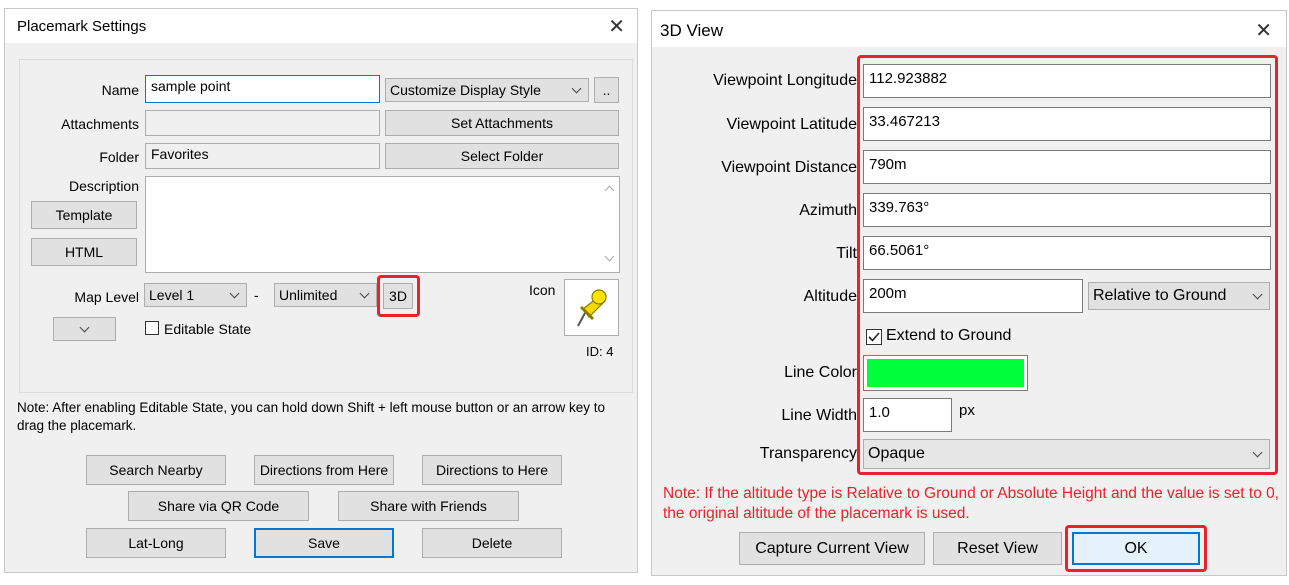 The height and width of the screenshot is (585, 1289). What do you see at coordinates (969, 29) in the screenshot?
I see `title-bar: 3D View ✕` at bounding box center [969, 29].